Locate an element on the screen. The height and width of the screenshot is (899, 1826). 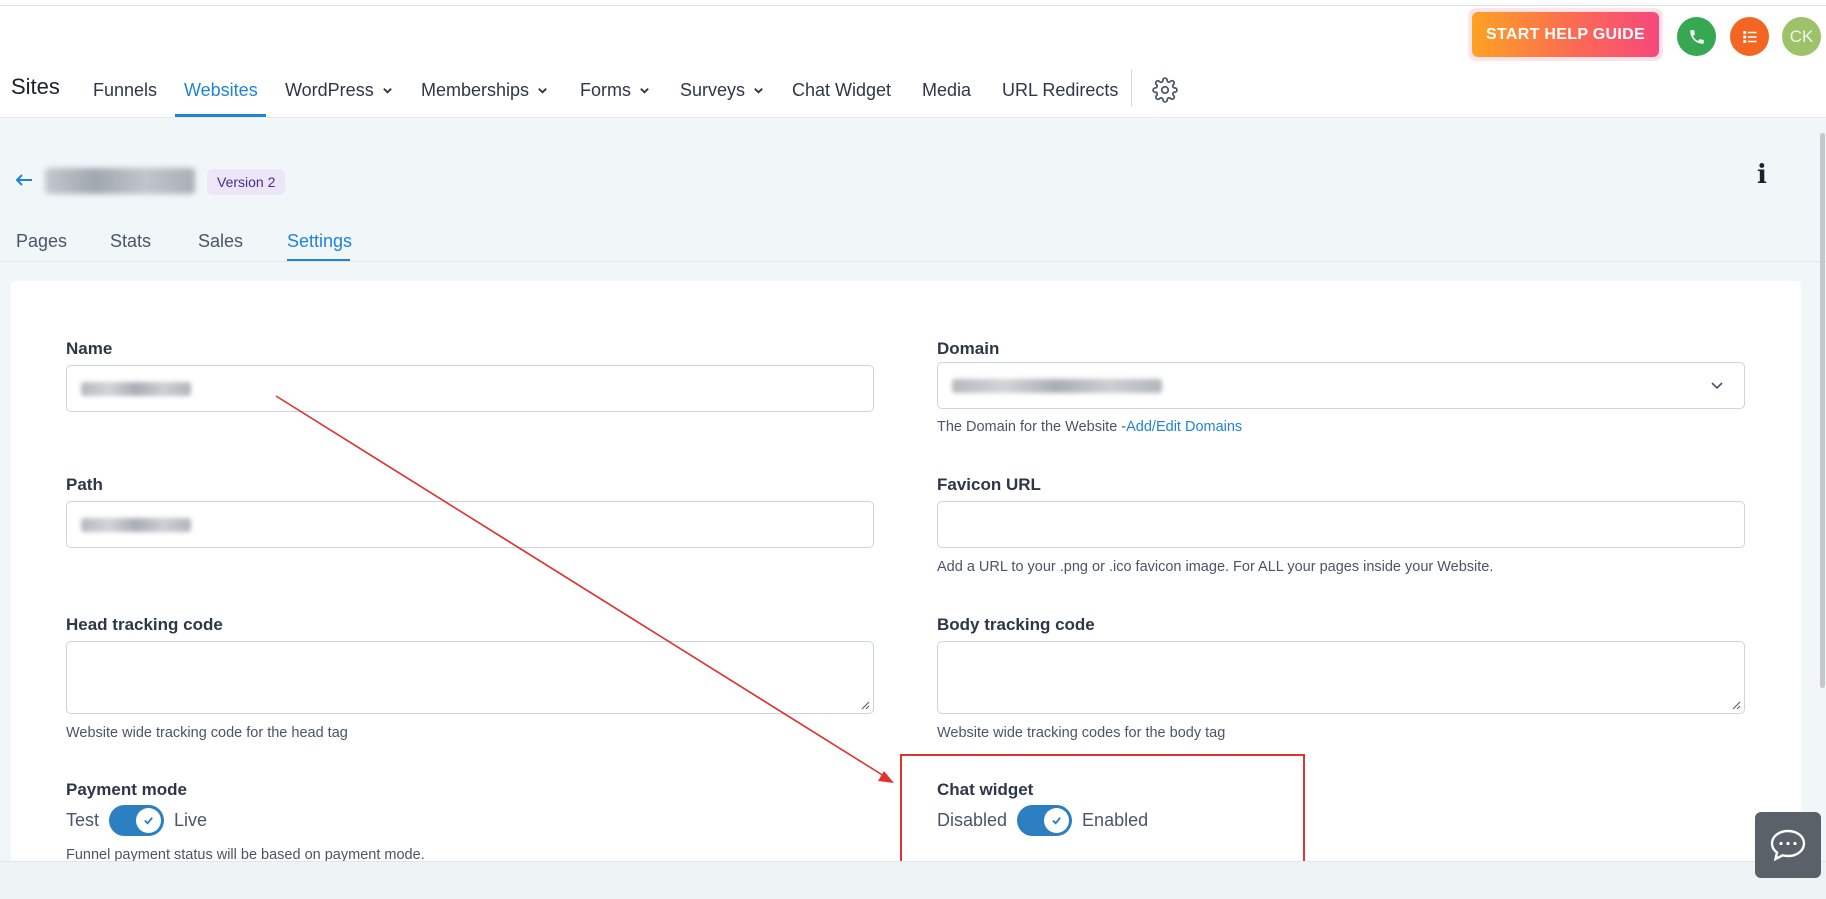
toggle-knob is located at coordinates (149, 820).